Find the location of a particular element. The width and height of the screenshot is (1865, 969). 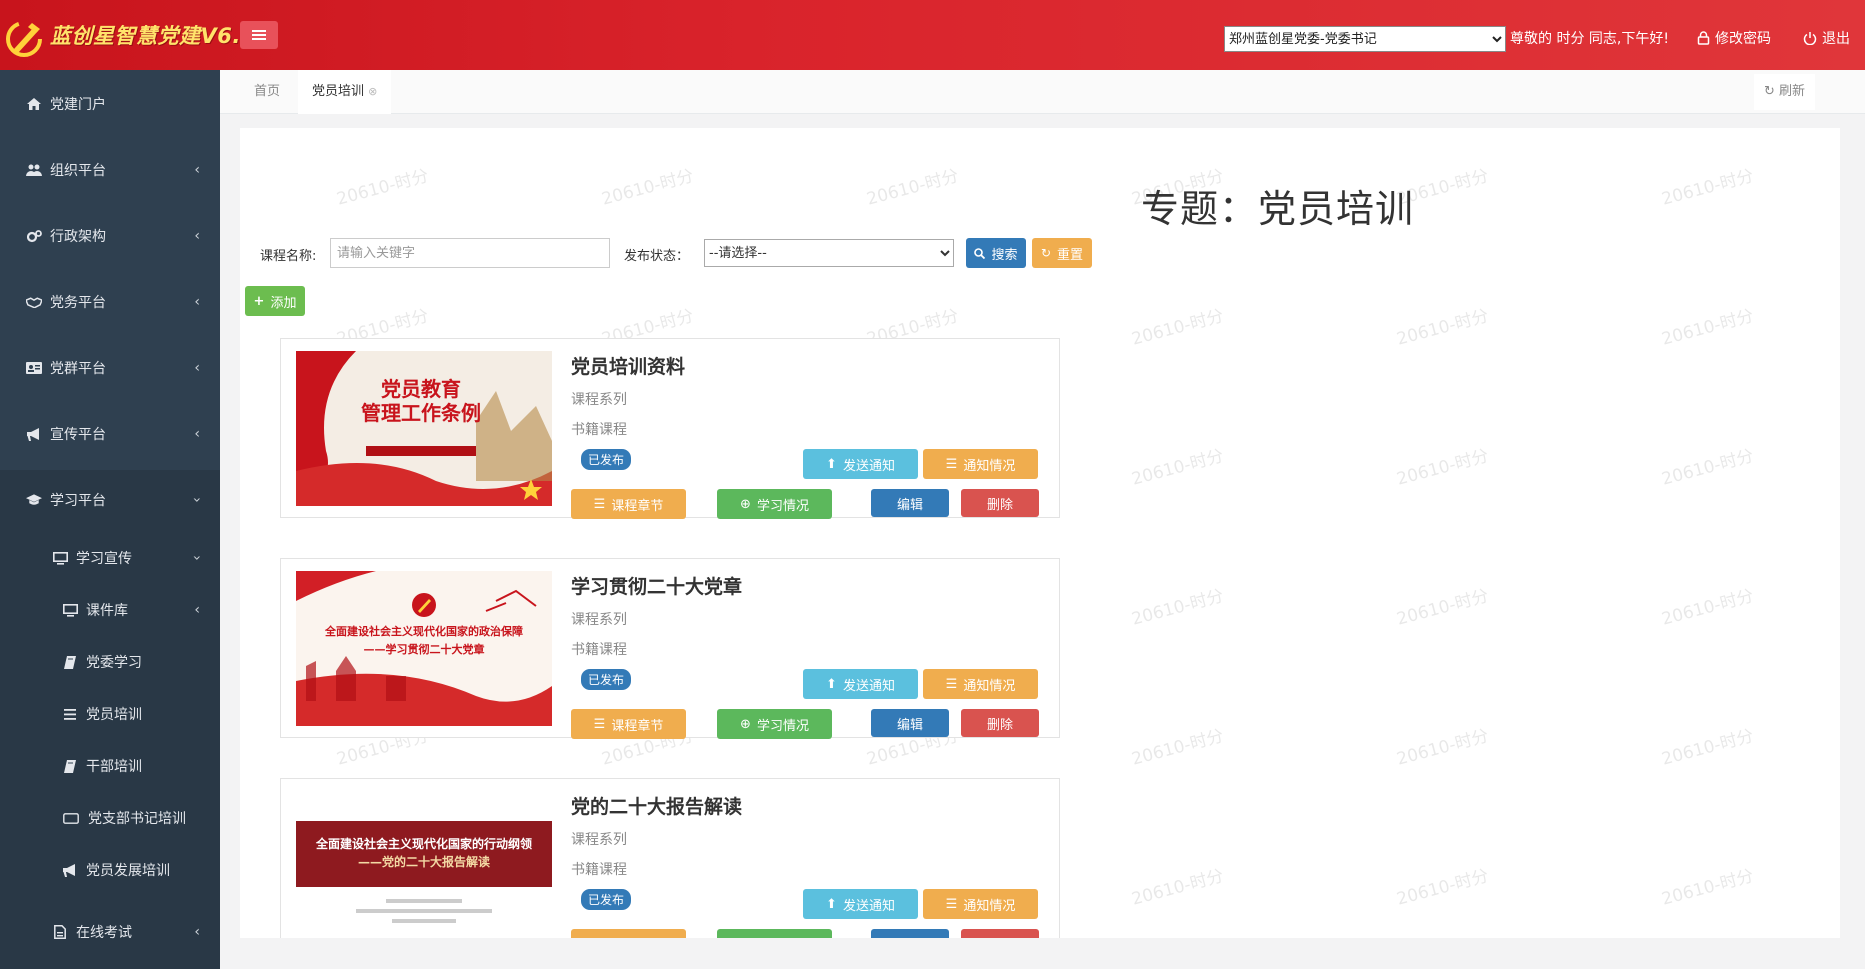

study-status-button is located at coordinates (774, 933).